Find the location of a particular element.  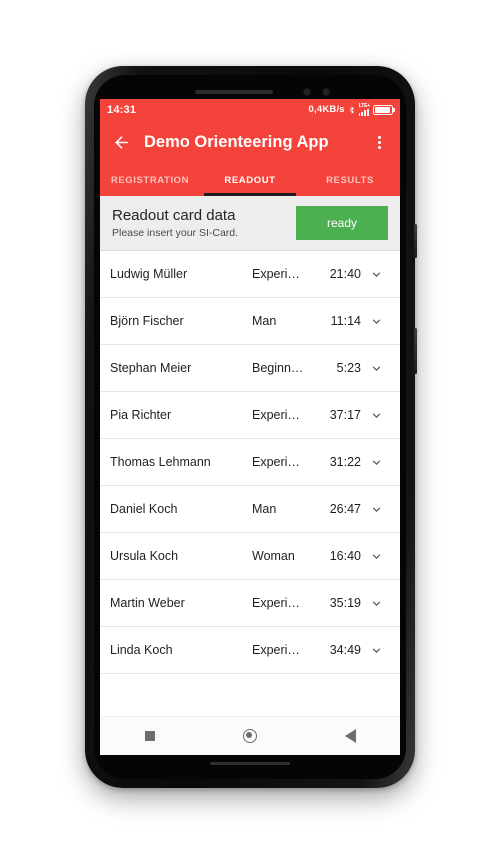

row-time: 11:14 is located at coordinates (345, 321).